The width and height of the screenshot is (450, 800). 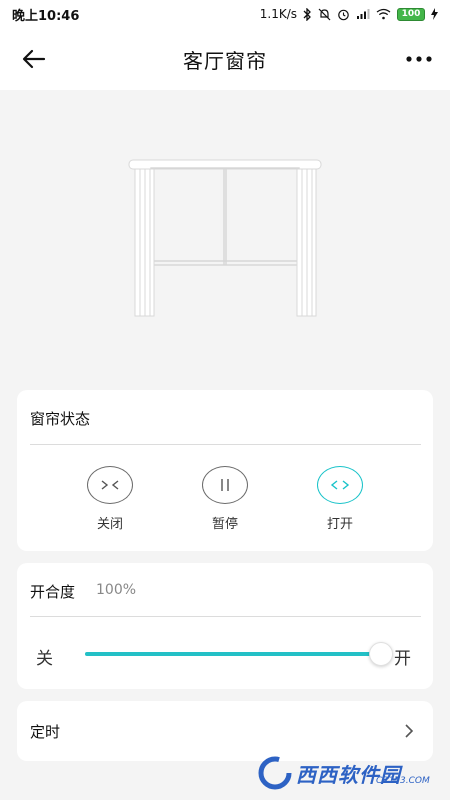 I want to click on slider-thumb, so click(x=381, y=654).